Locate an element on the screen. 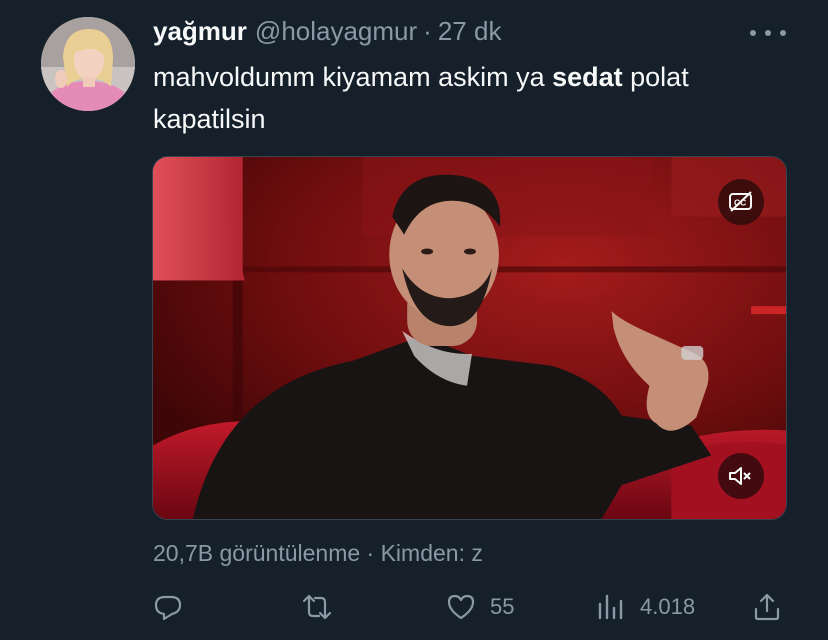 The width and height of the screenshot is (828, 640). captions-button: CC is located at coordinates (741, 202).